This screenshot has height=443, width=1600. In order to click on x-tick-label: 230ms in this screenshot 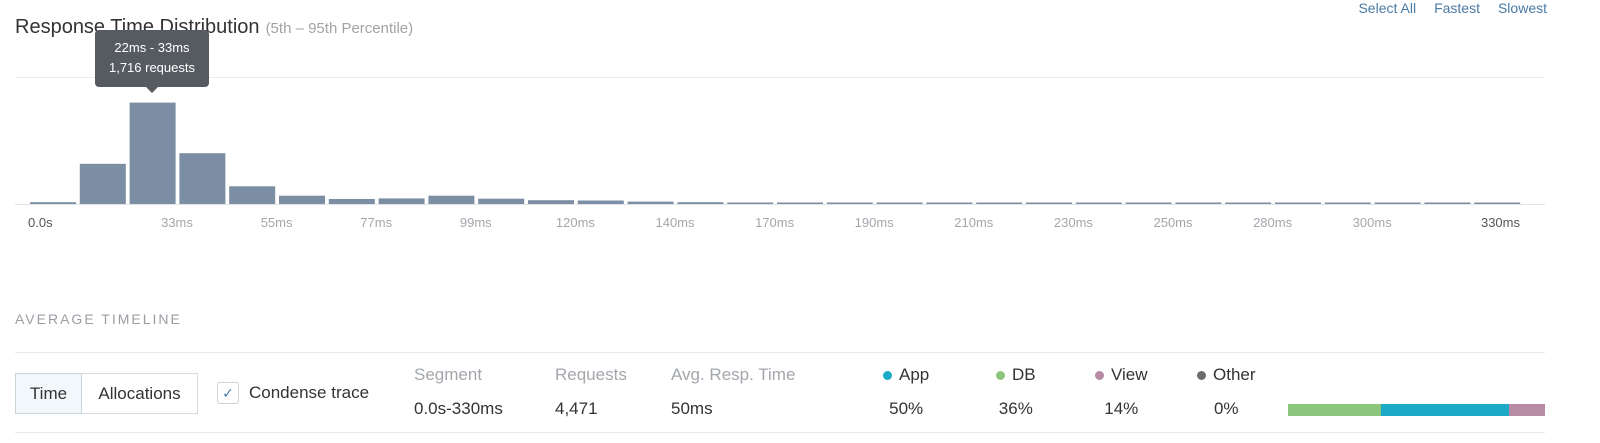, I will do `click(1074, 222)`.